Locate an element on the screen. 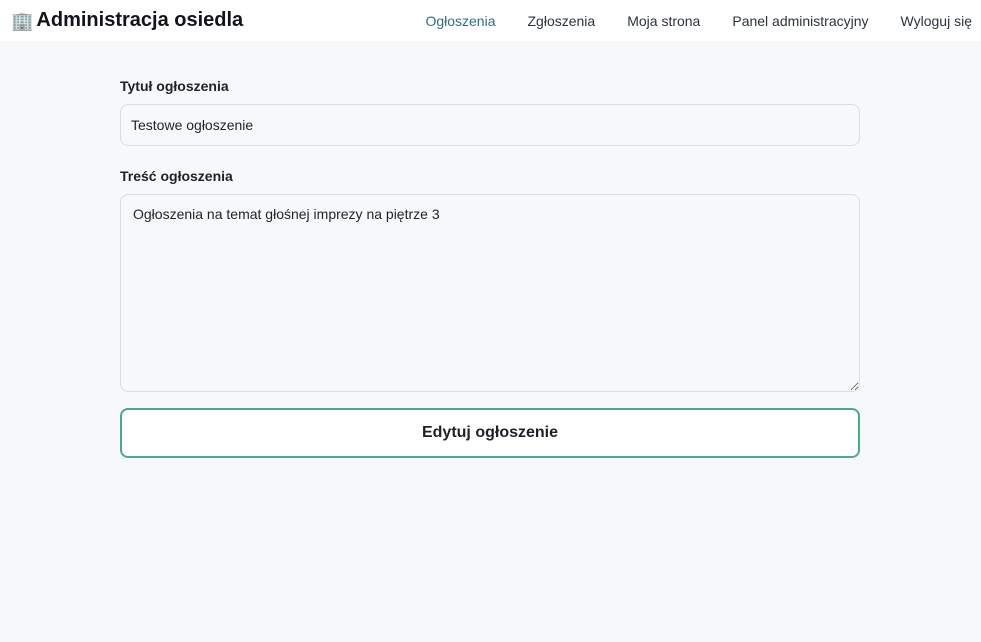 The height and width of the screenshot is (642, 981). nav-link-my-page: Moja strona is located at coordinates (663, 21).